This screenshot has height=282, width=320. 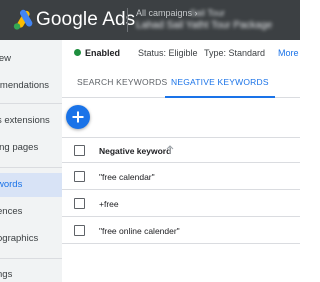 I want to click on sidebar-item-label: ing pages, so click(x=19, y=147).